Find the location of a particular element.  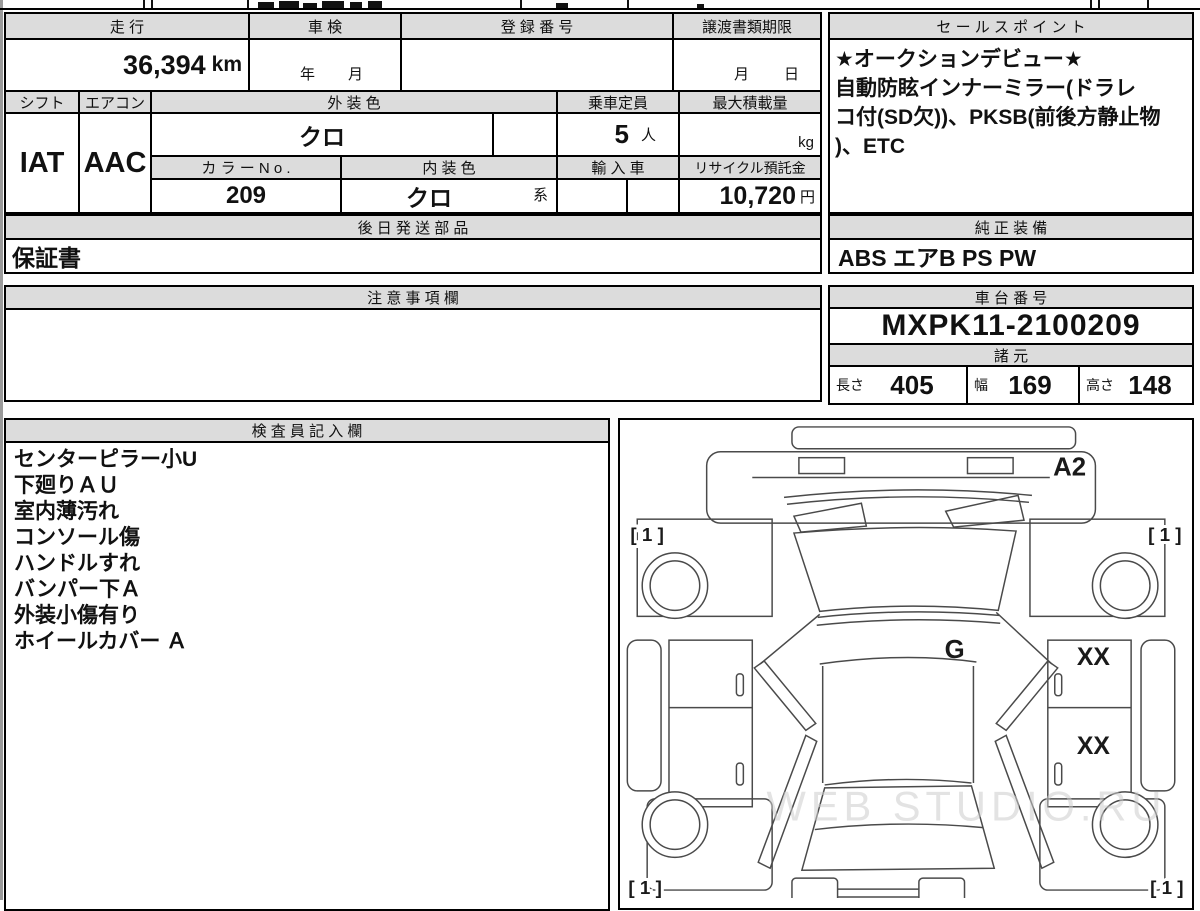

tire-front-left-mark: [ 1 ] is located at coordinates (646, 534).